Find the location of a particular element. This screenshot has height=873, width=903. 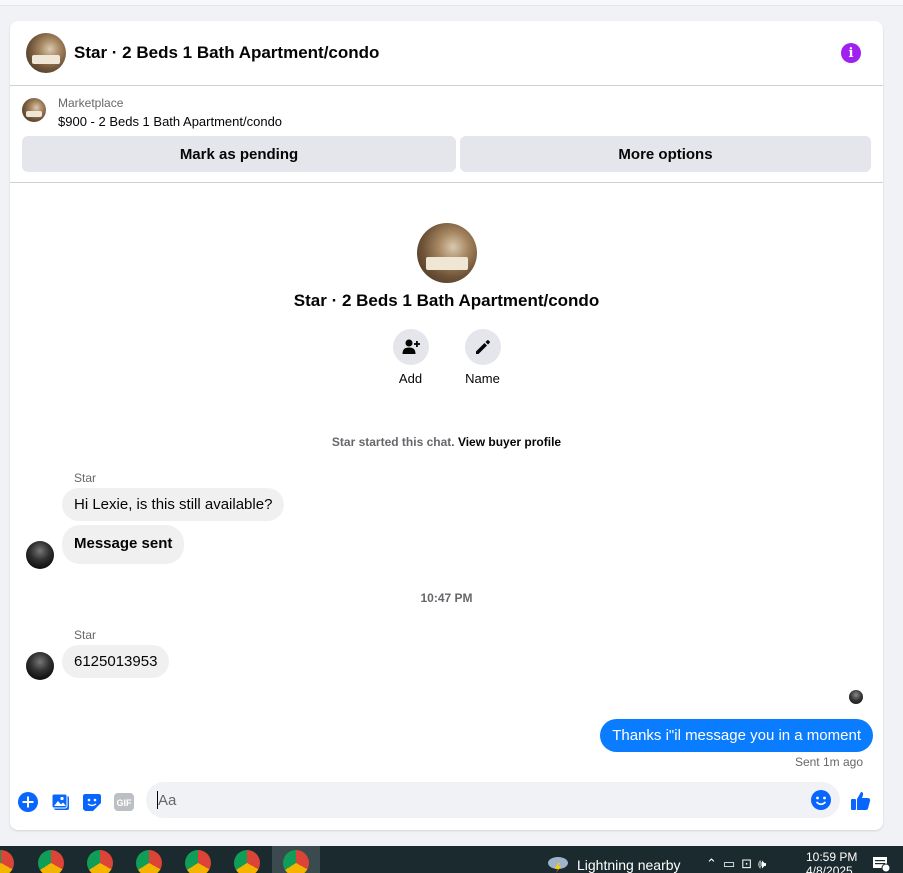

system-tray: ⌃ ▭ ⊡ 🕪 is located at coordinates (736, 864).